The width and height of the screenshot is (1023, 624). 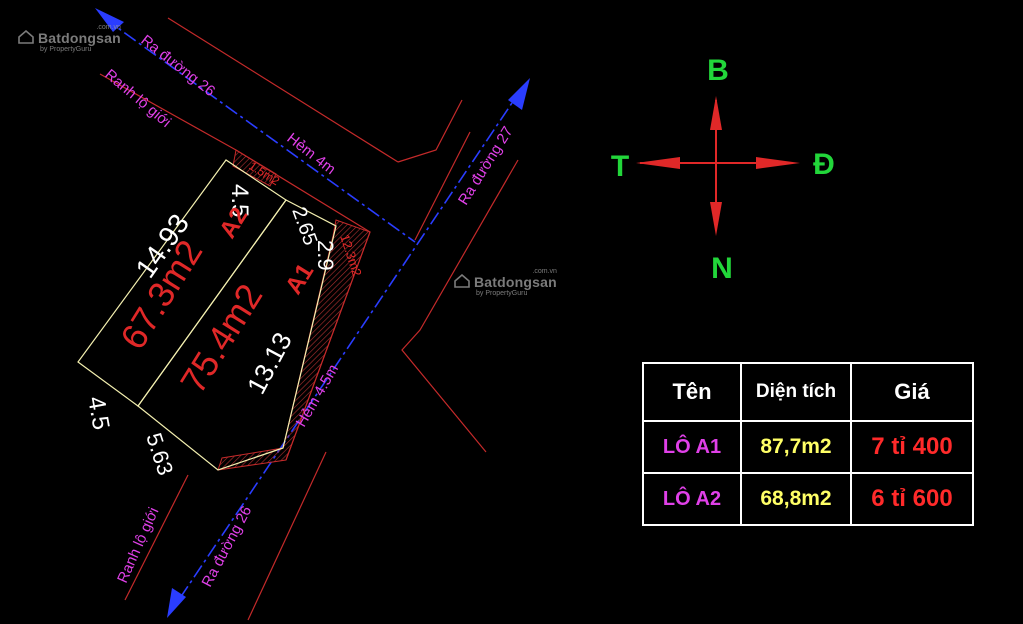 What do you see at coordinates (486, 166) in the screenshot?
I see `label-ra-duong-27: Ra đường 27` at bounding box center [486, 166].